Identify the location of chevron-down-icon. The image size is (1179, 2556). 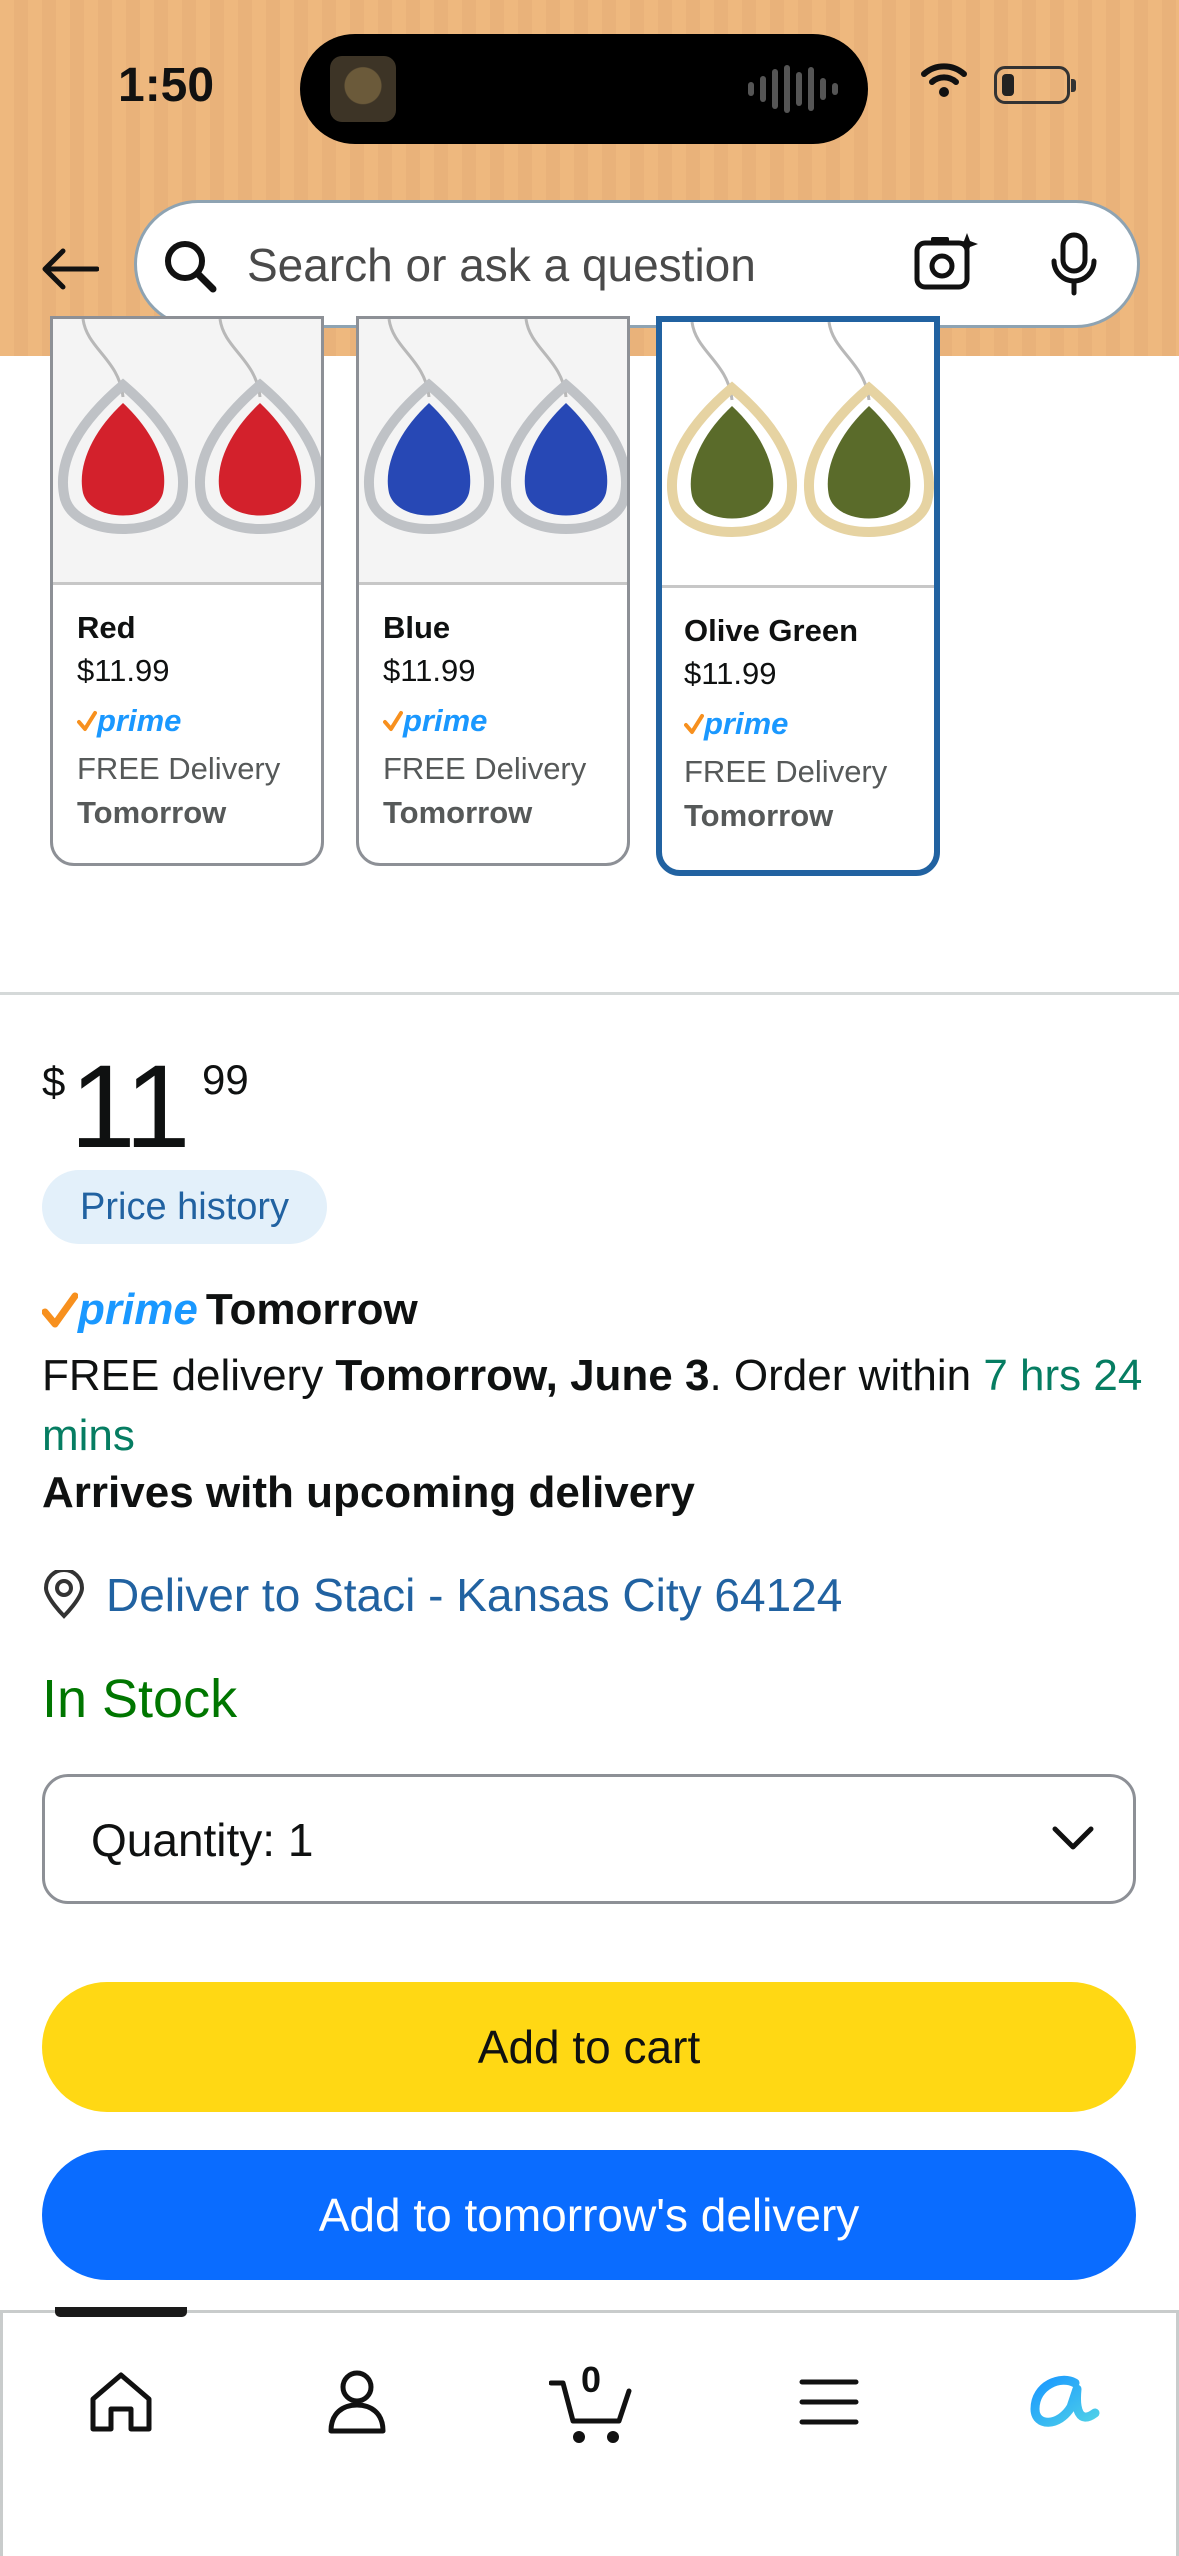
(1073, 1838).